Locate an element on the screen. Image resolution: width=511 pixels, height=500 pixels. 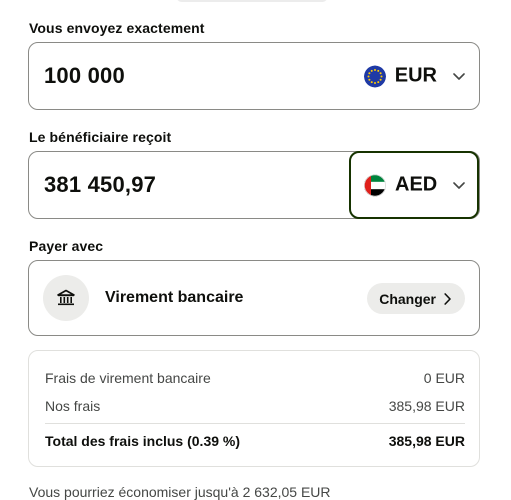
change-button-label: Changer is located at coordinates (407, 298).